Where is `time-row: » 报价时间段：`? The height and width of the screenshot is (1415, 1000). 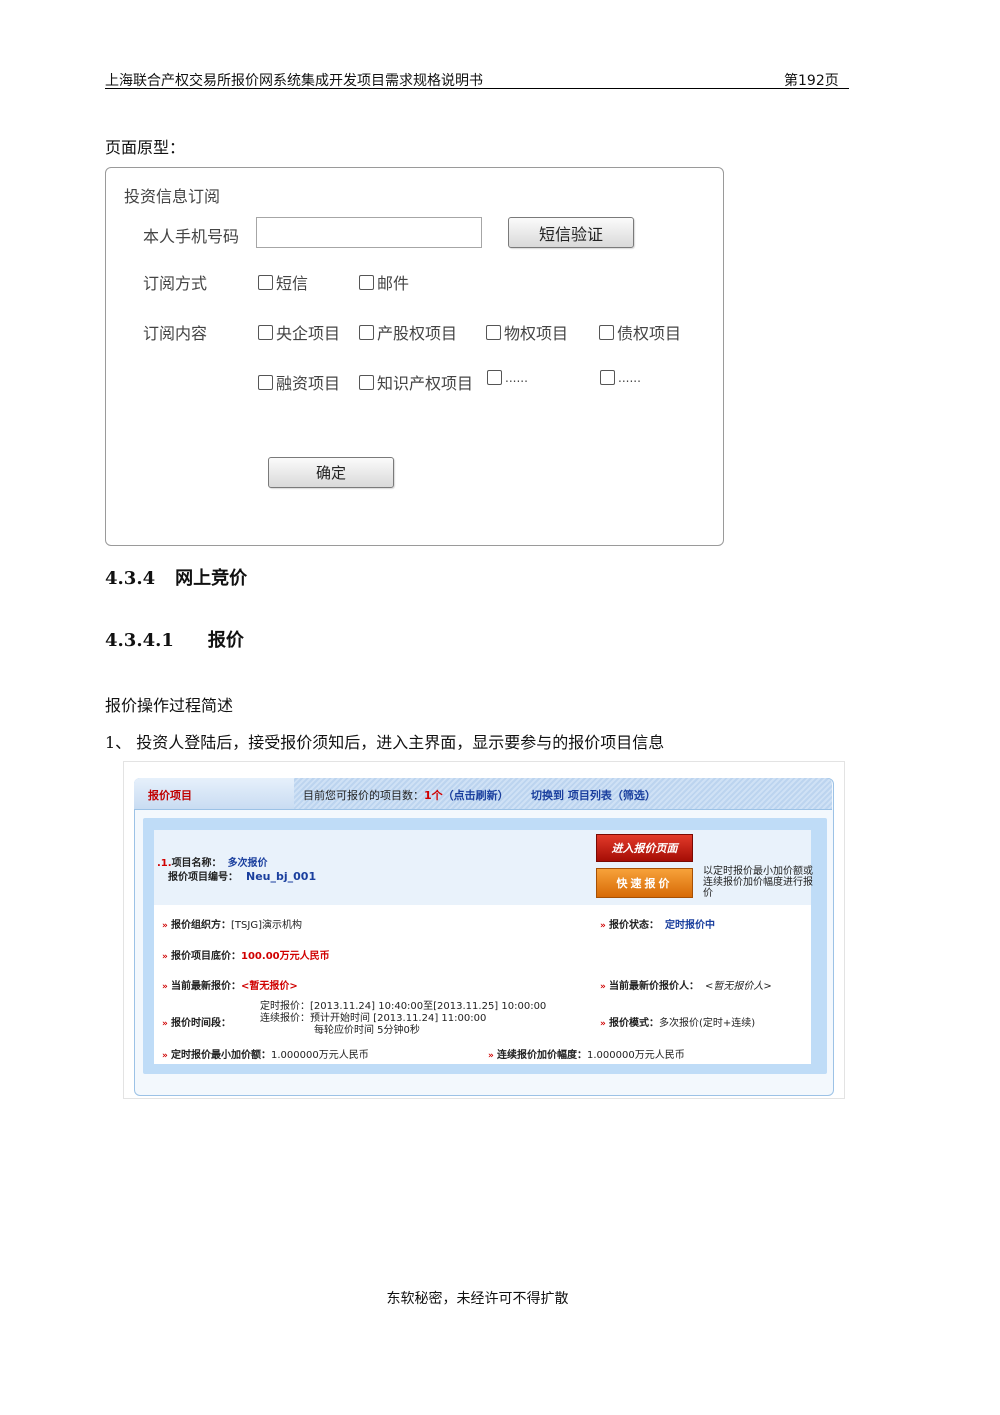 time-row: » 报价时间段： is located at coordinates (196, 1021).